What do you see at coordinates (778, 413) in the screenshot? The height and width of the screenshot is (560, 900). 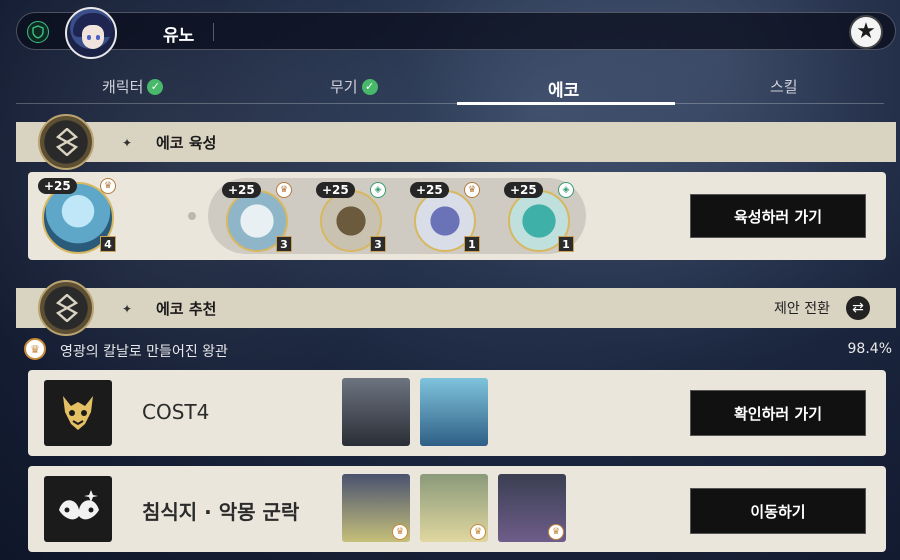 I see `check-button: 확인하러 가기` at bounding box center [778, 413].